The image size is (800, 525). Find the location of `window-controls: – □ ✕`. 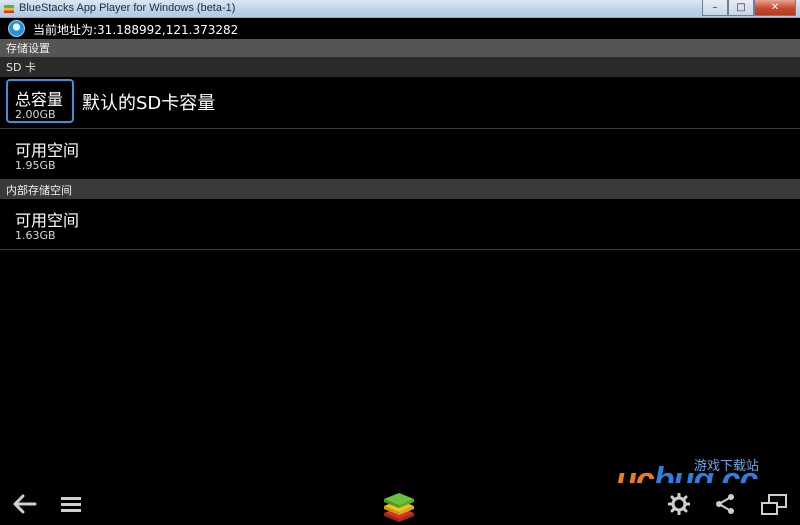

window-controls: – □ ✕ is located at coordinates (749, 8).